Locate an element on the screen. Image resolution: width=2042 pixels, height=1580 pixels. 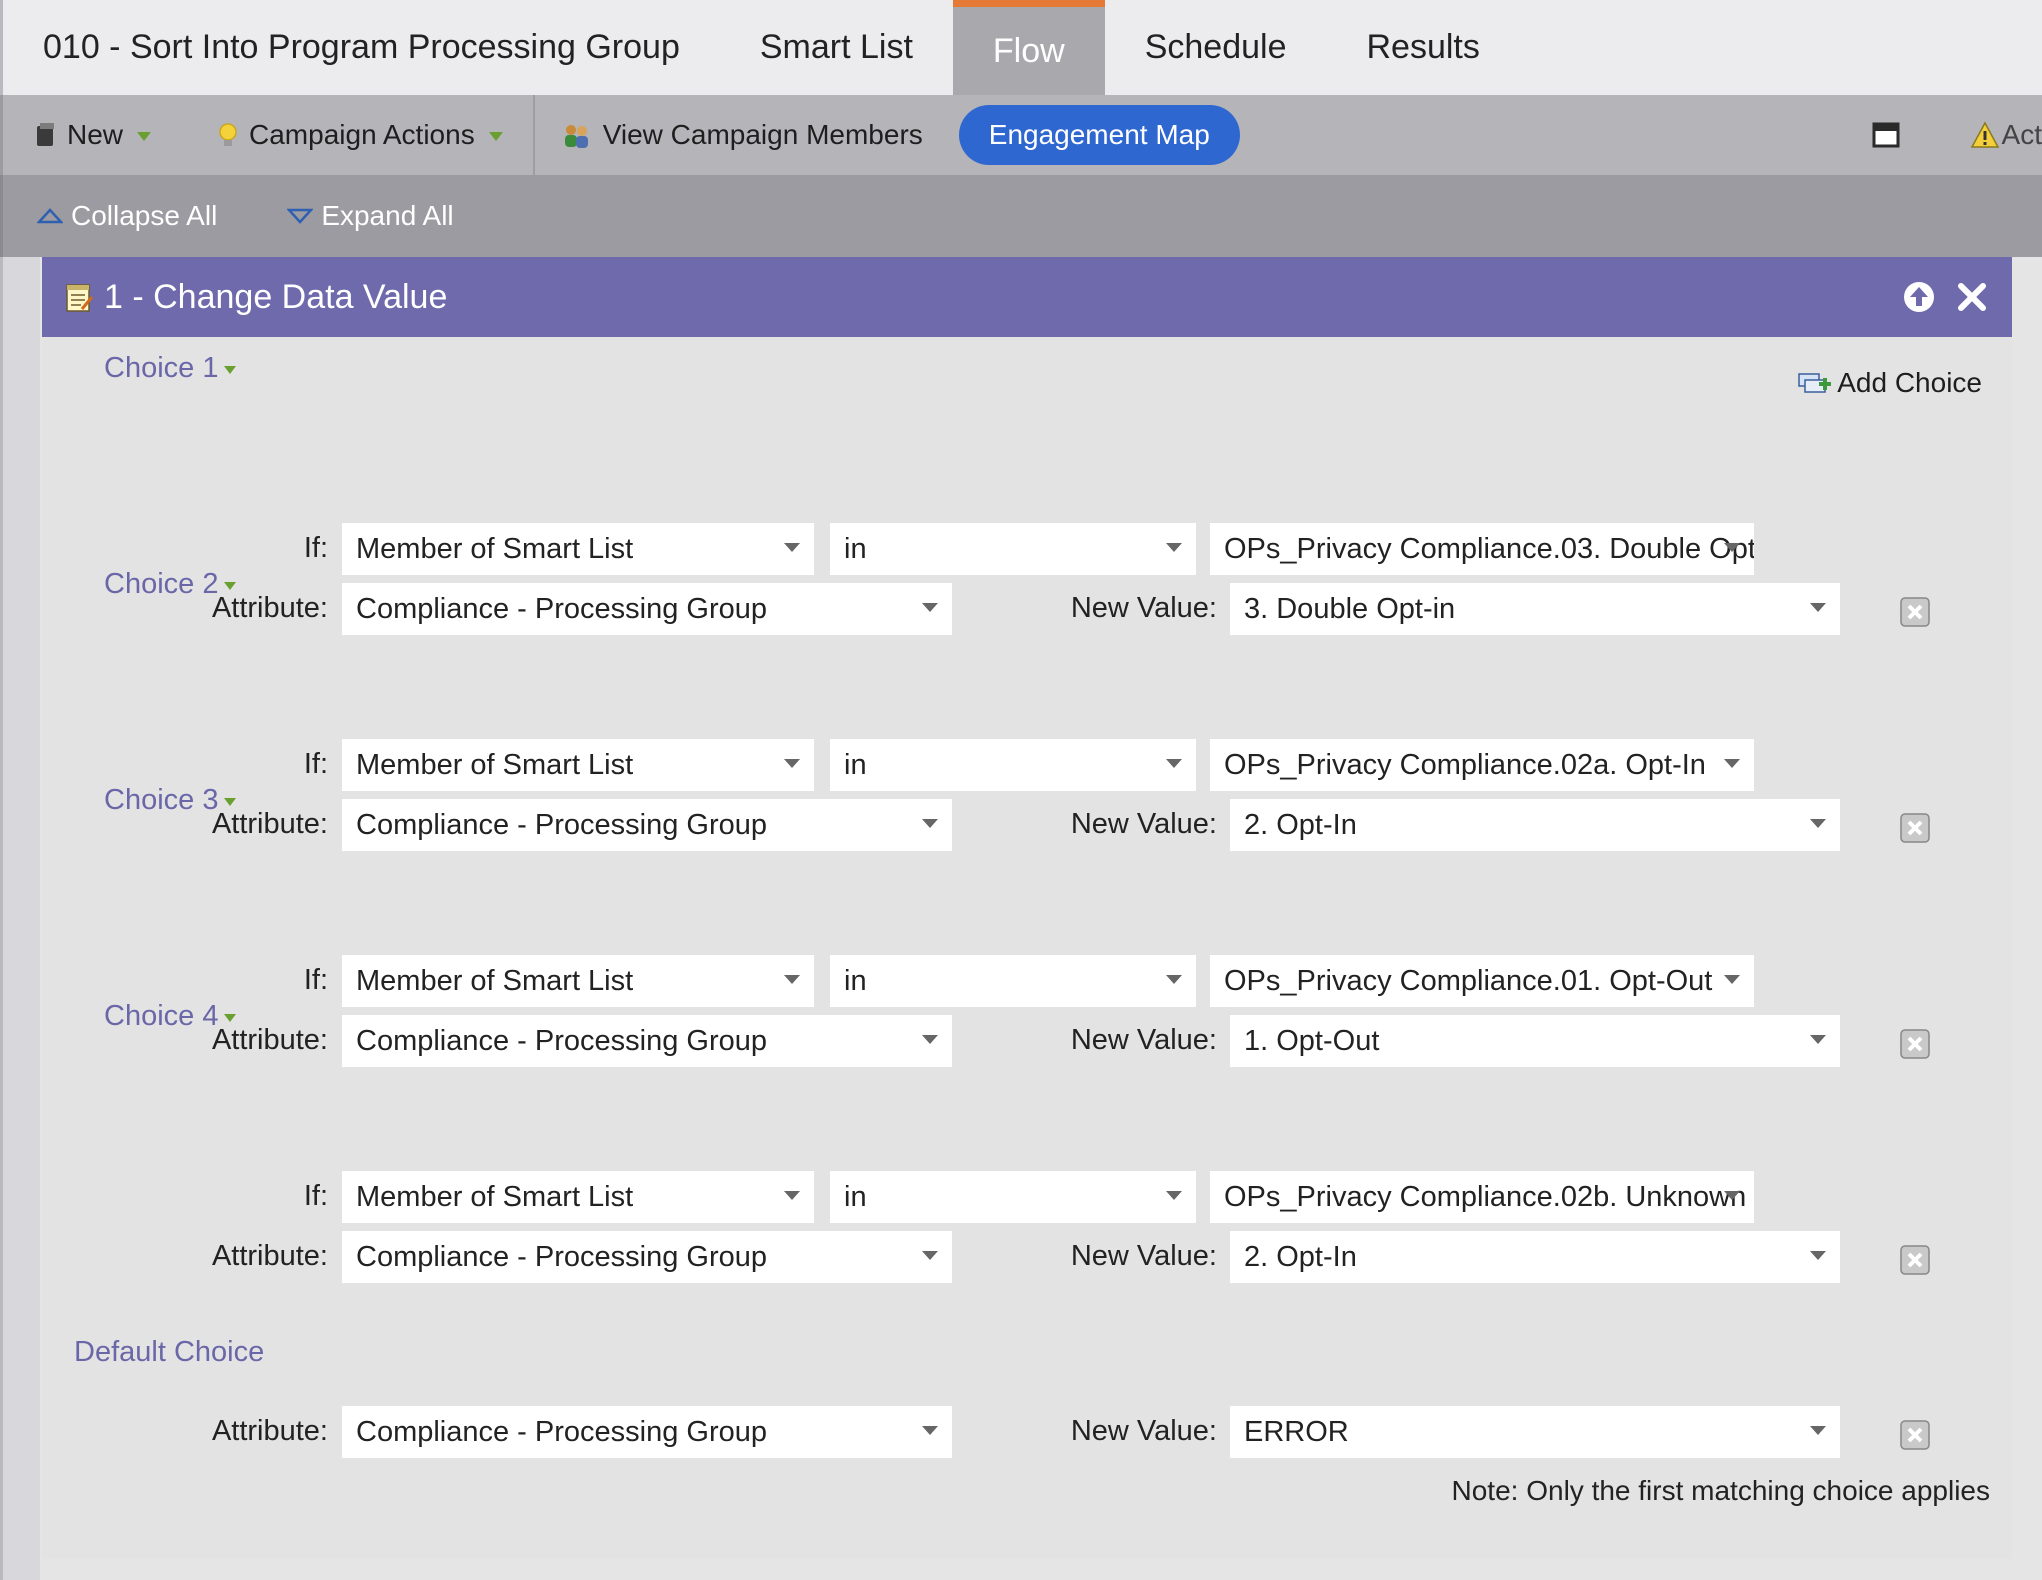
operator-value: in is located at coordinates (855, 764).